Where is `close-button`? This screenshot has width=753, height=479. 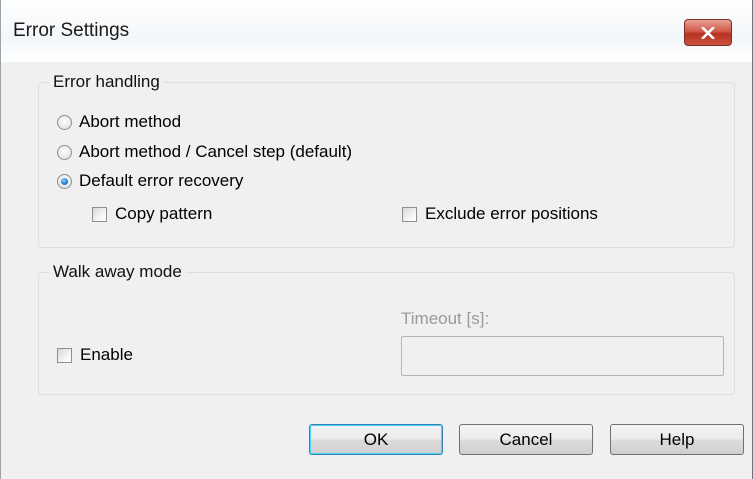 close-button is located at coordinates (708, 32).